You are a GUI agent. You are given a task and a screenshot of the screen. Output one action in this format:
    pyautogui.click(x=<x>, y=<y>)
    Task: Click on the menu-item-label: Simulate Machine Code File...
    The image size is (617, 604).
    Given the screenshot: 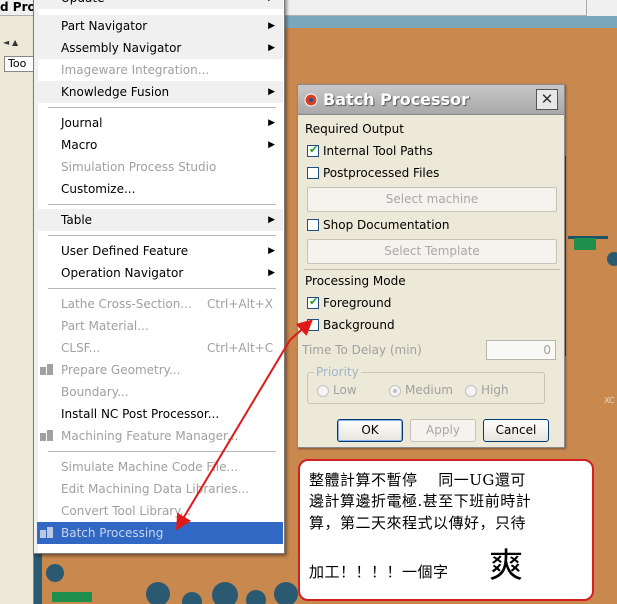 What is the action you would take?
    pyautogui.click(x=149, y=467)
    